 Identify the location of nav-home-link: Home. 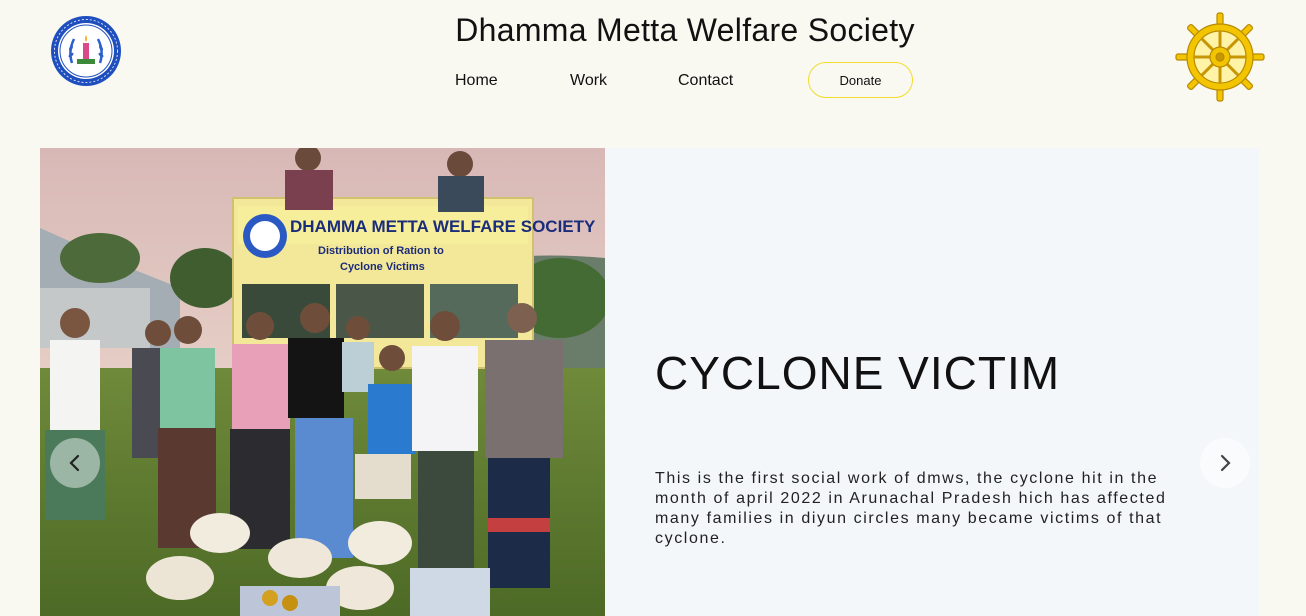
(476, 81).